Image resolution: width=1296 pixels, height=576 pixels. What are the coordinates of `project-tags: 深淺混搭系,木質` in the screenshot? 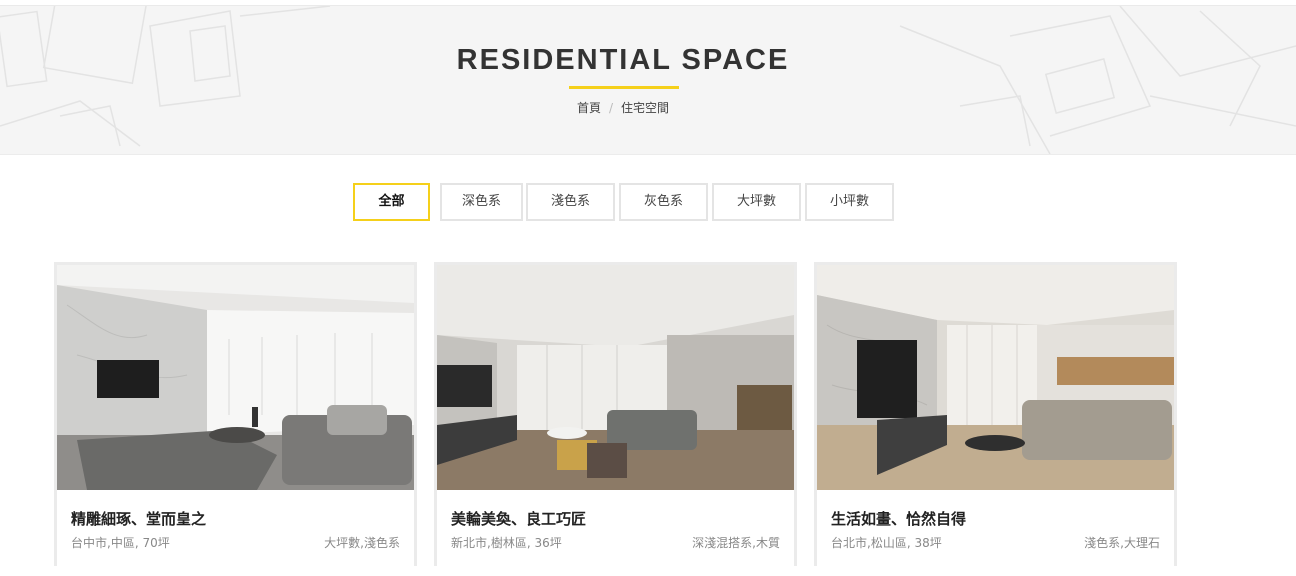 It's located at (736, 543).